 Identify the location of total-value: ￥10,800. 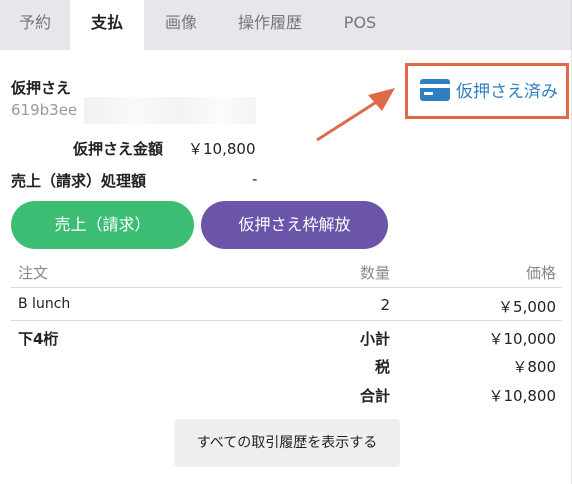
(522, 396).